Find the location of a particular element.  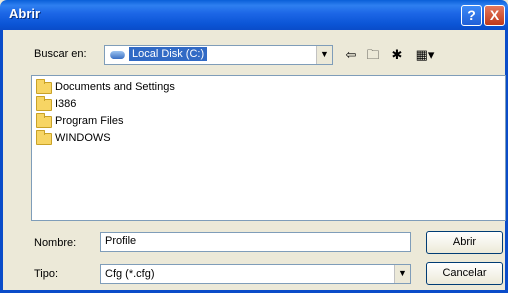

new-folder-icon: ✱ is located at coordinates (397, 55).